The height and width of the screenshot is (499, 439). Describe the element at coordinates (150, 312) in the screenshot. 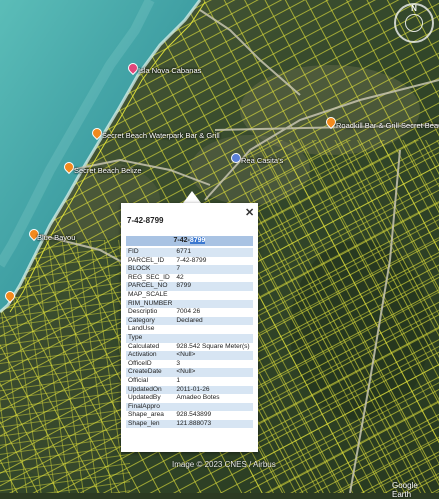

I see `attribute-key: Descriptio` at that location.